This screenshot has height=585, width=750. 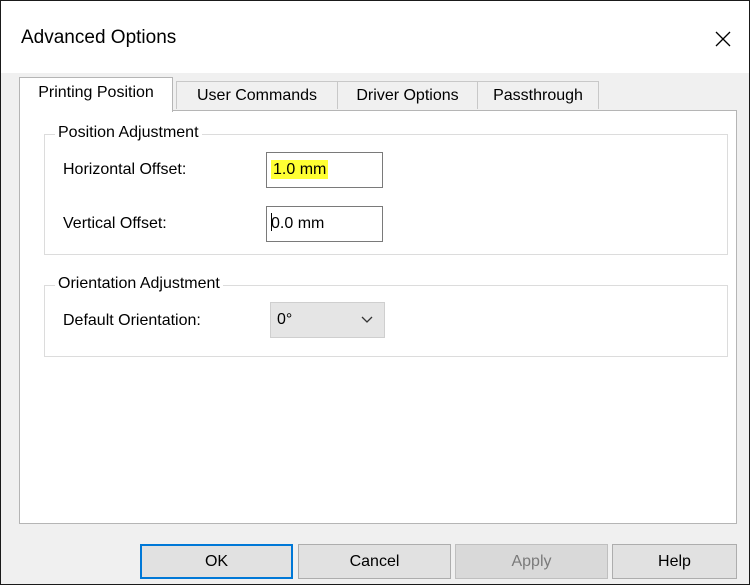 What do you see at coordinates (285, 319) in the screenshot?
I see `default-orientation-value: 0°` at bounding box center [285, 319].